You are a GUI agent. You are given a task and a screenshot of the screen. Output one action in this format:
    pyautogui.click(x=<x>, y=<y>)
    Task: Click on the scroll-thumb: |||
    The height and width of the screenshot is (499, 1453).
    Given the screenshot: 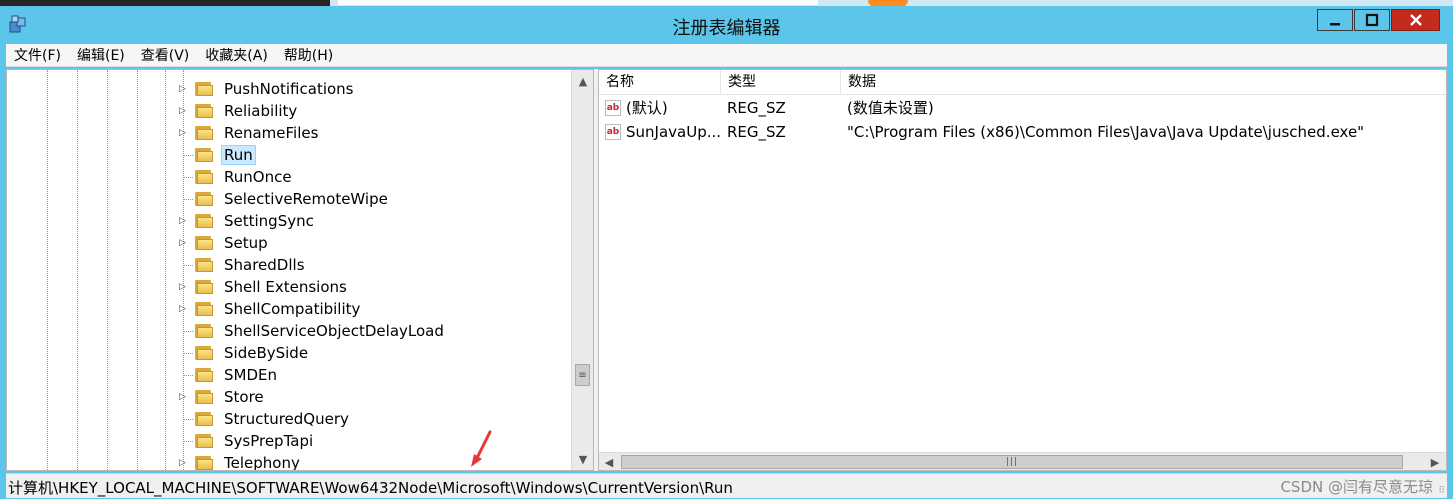 What is the action you would take?
    pyautogui.click(x=1012, y=462)
    